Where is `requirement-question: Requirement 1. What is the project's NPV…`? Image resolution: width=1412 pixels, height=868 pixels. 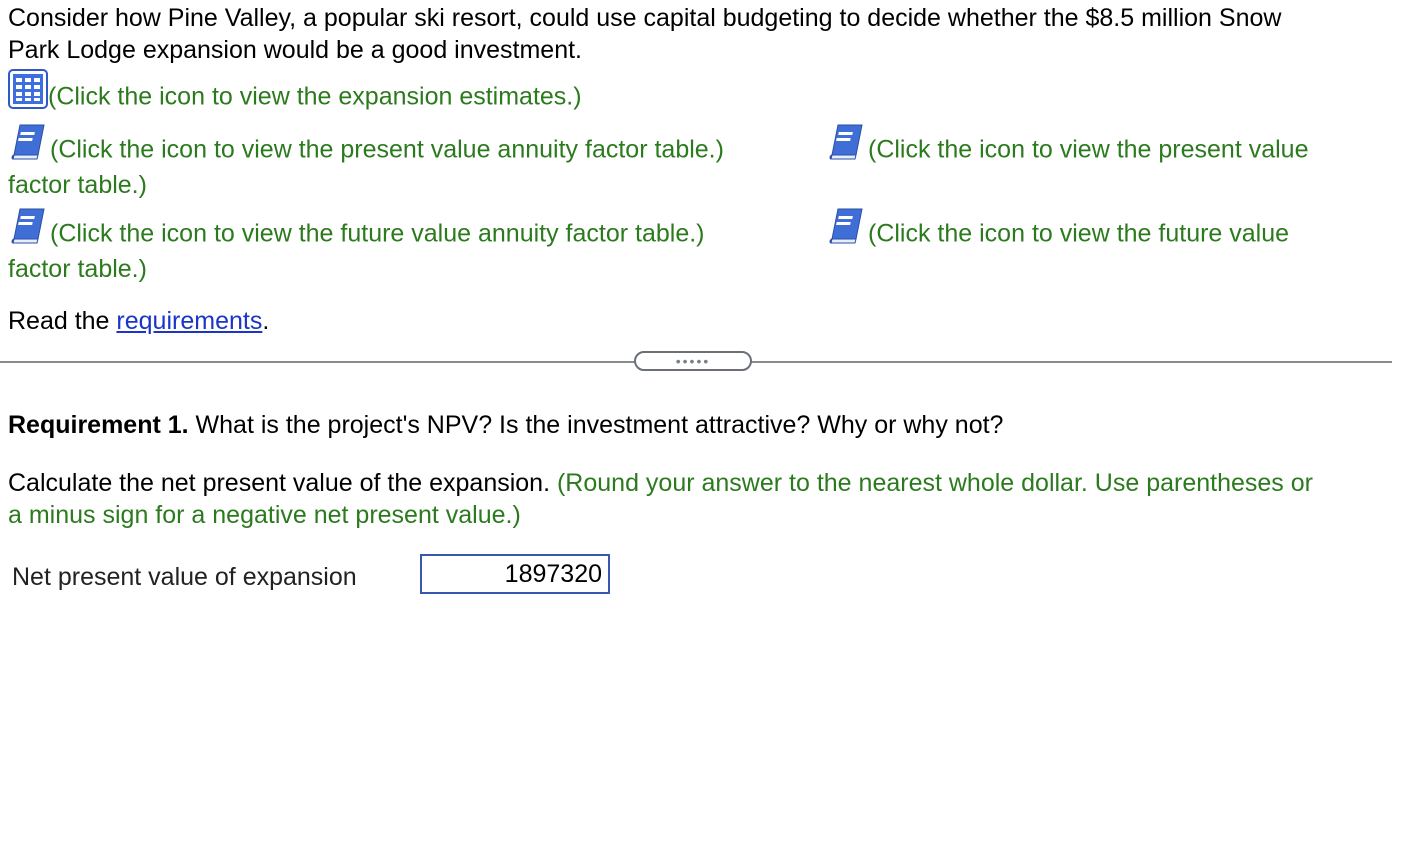 requirement-question: Requirement 1. What is the project's NPV… is located at coordinates (505, 425).